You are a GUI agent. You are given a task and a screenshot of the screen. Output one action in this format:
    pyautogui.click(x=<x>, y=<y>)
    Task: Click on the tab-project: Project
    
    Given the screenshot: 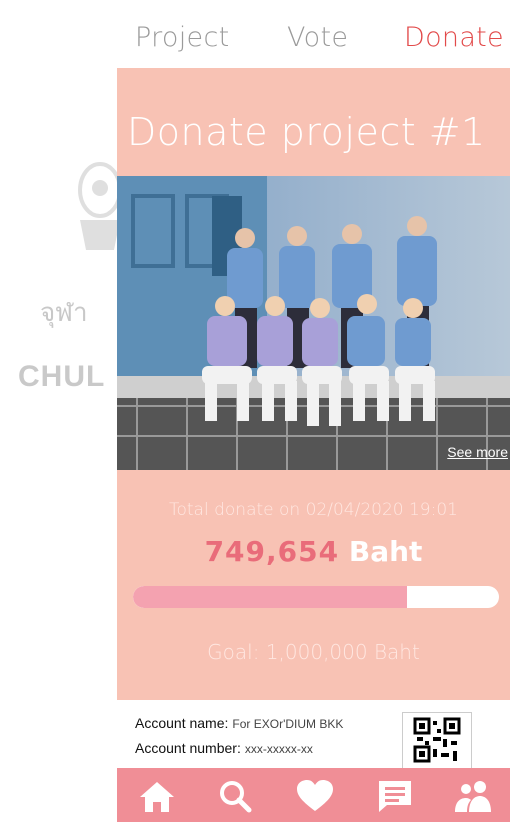 What is the action you would take?
    pyautogui.click(x=182, y=37)
    